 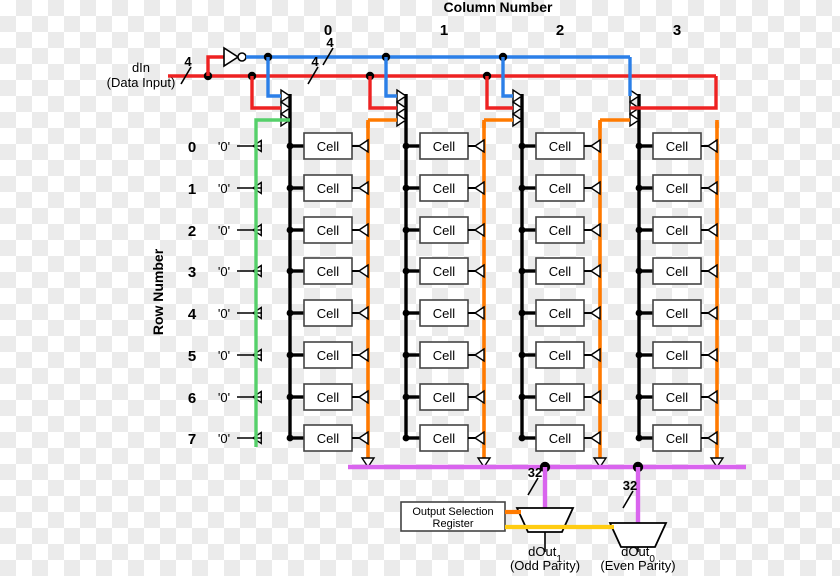 What do you see at coordinates (712, 188) in the screenshot?
I see `cell-output-buffer-r1-c3` at bounding box center [712, 188].